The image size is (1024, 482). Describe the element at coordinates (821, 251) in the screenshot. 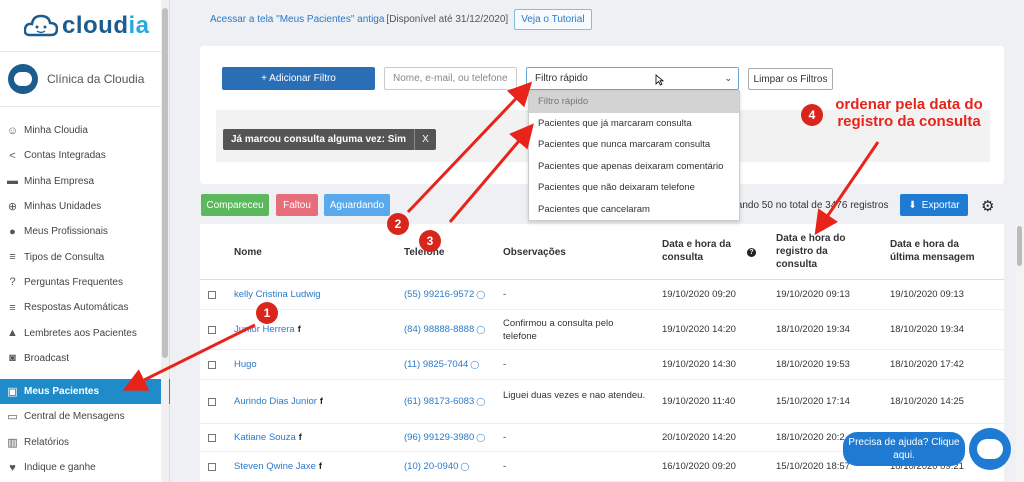

I see `header-registered-date: Data e hora do registro da consulta` at that location.